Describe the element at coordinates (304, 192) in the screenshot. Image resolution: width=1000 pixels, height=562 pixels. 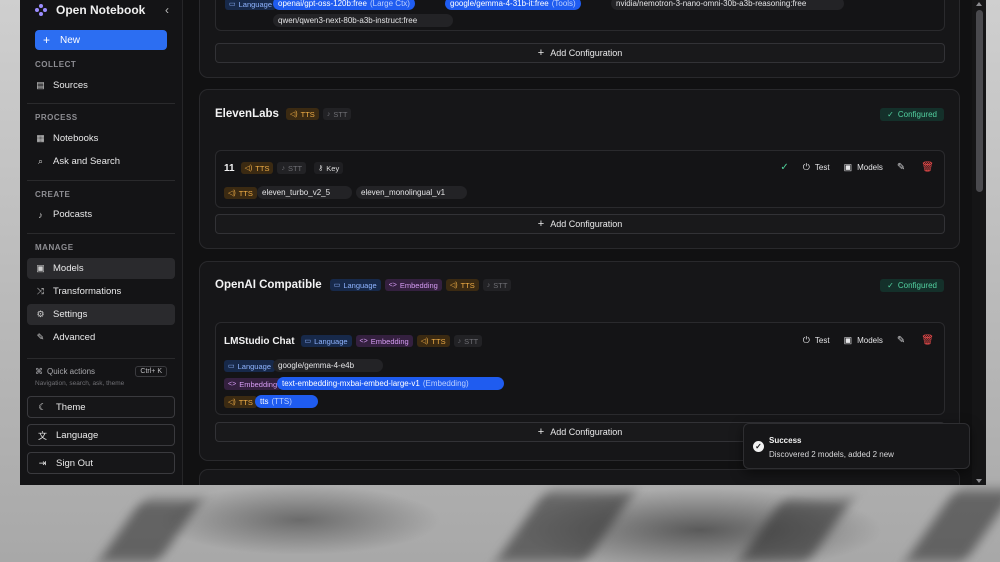
I see `model-chip: eleven_turbo_v2_5` at that location.